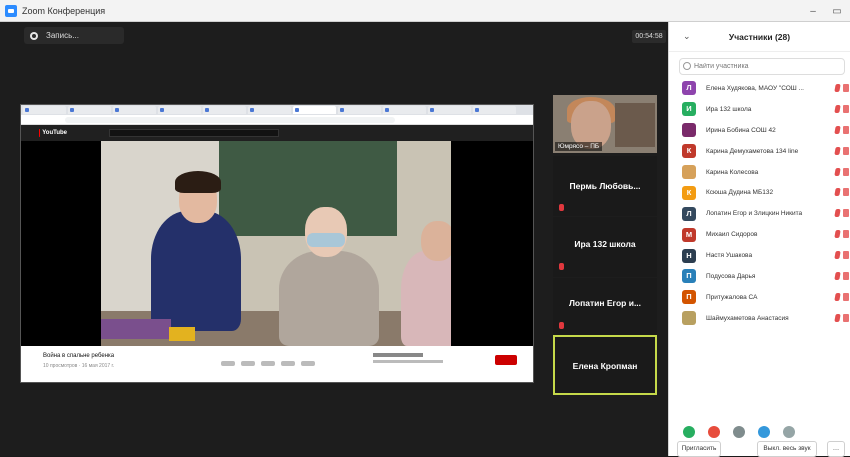 The width and height of the screenshot is (850, 457). I want to click on participant-row: К Карина Демухаметова 134 line, so click(759, 151).